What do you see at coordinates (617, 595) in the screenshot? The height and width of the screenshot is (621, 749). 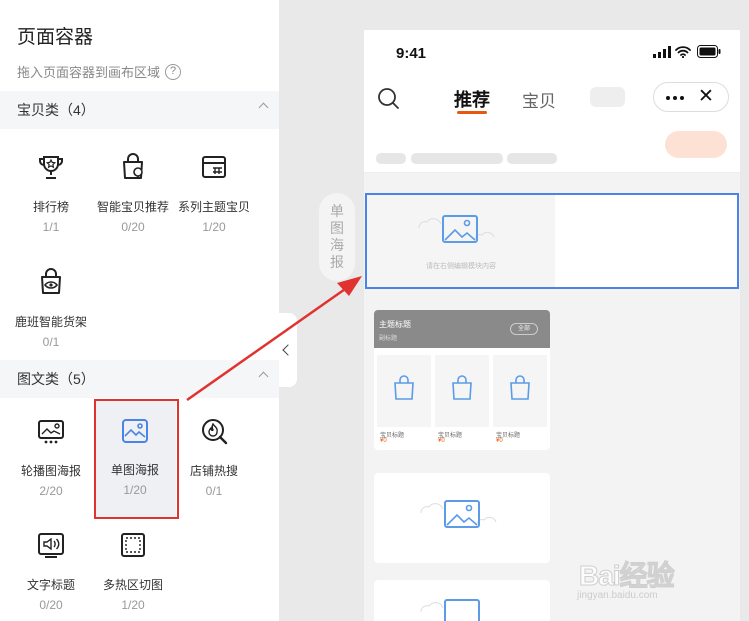 I see `watermark-url: jingyan.baidu.com` at bounding box center [617, 595].